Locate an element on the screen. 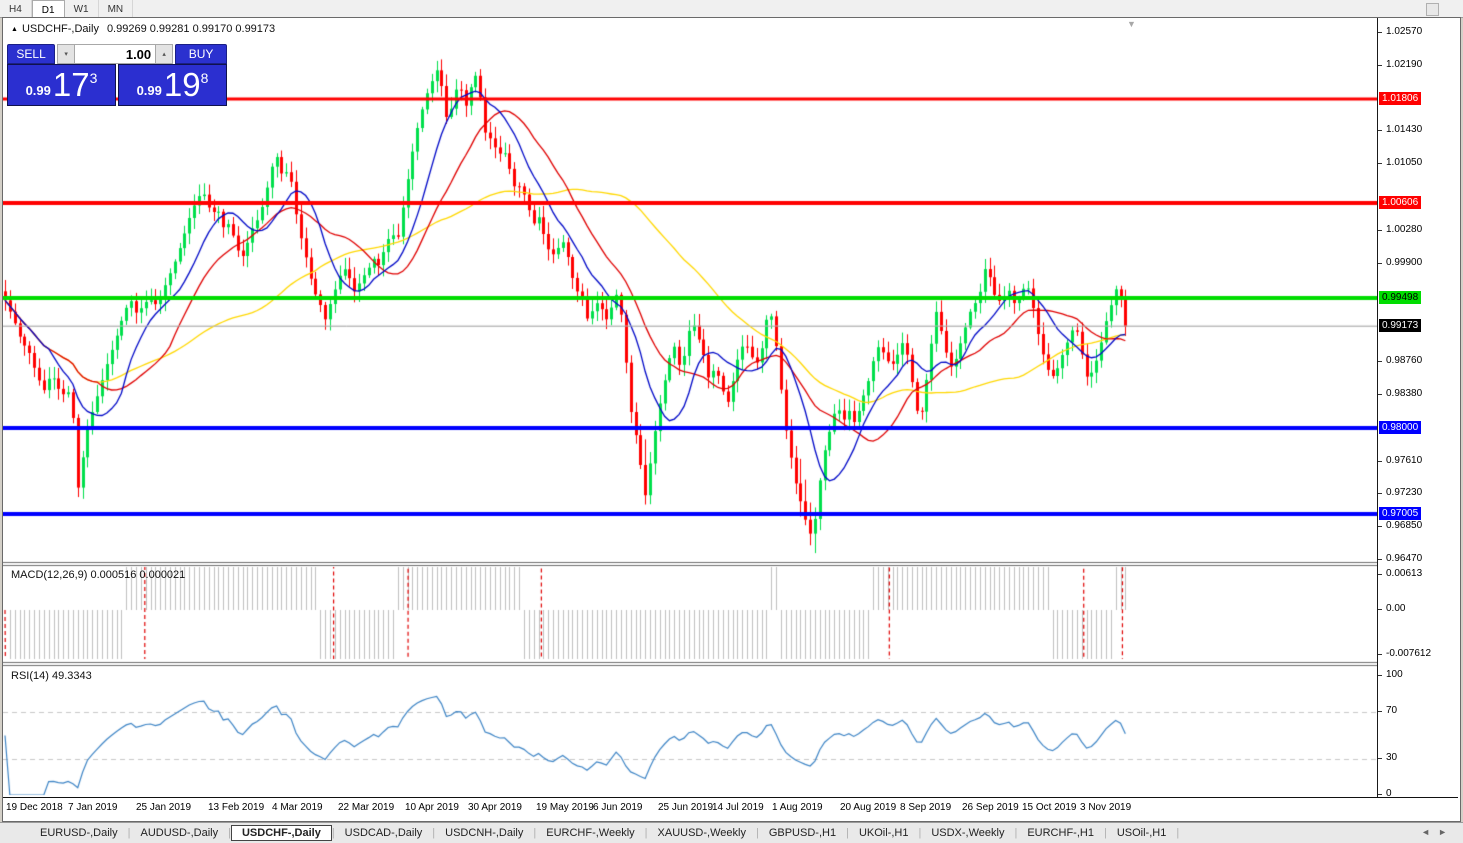  price-tick: 0.99900 is located at coordinates (1400, 262).